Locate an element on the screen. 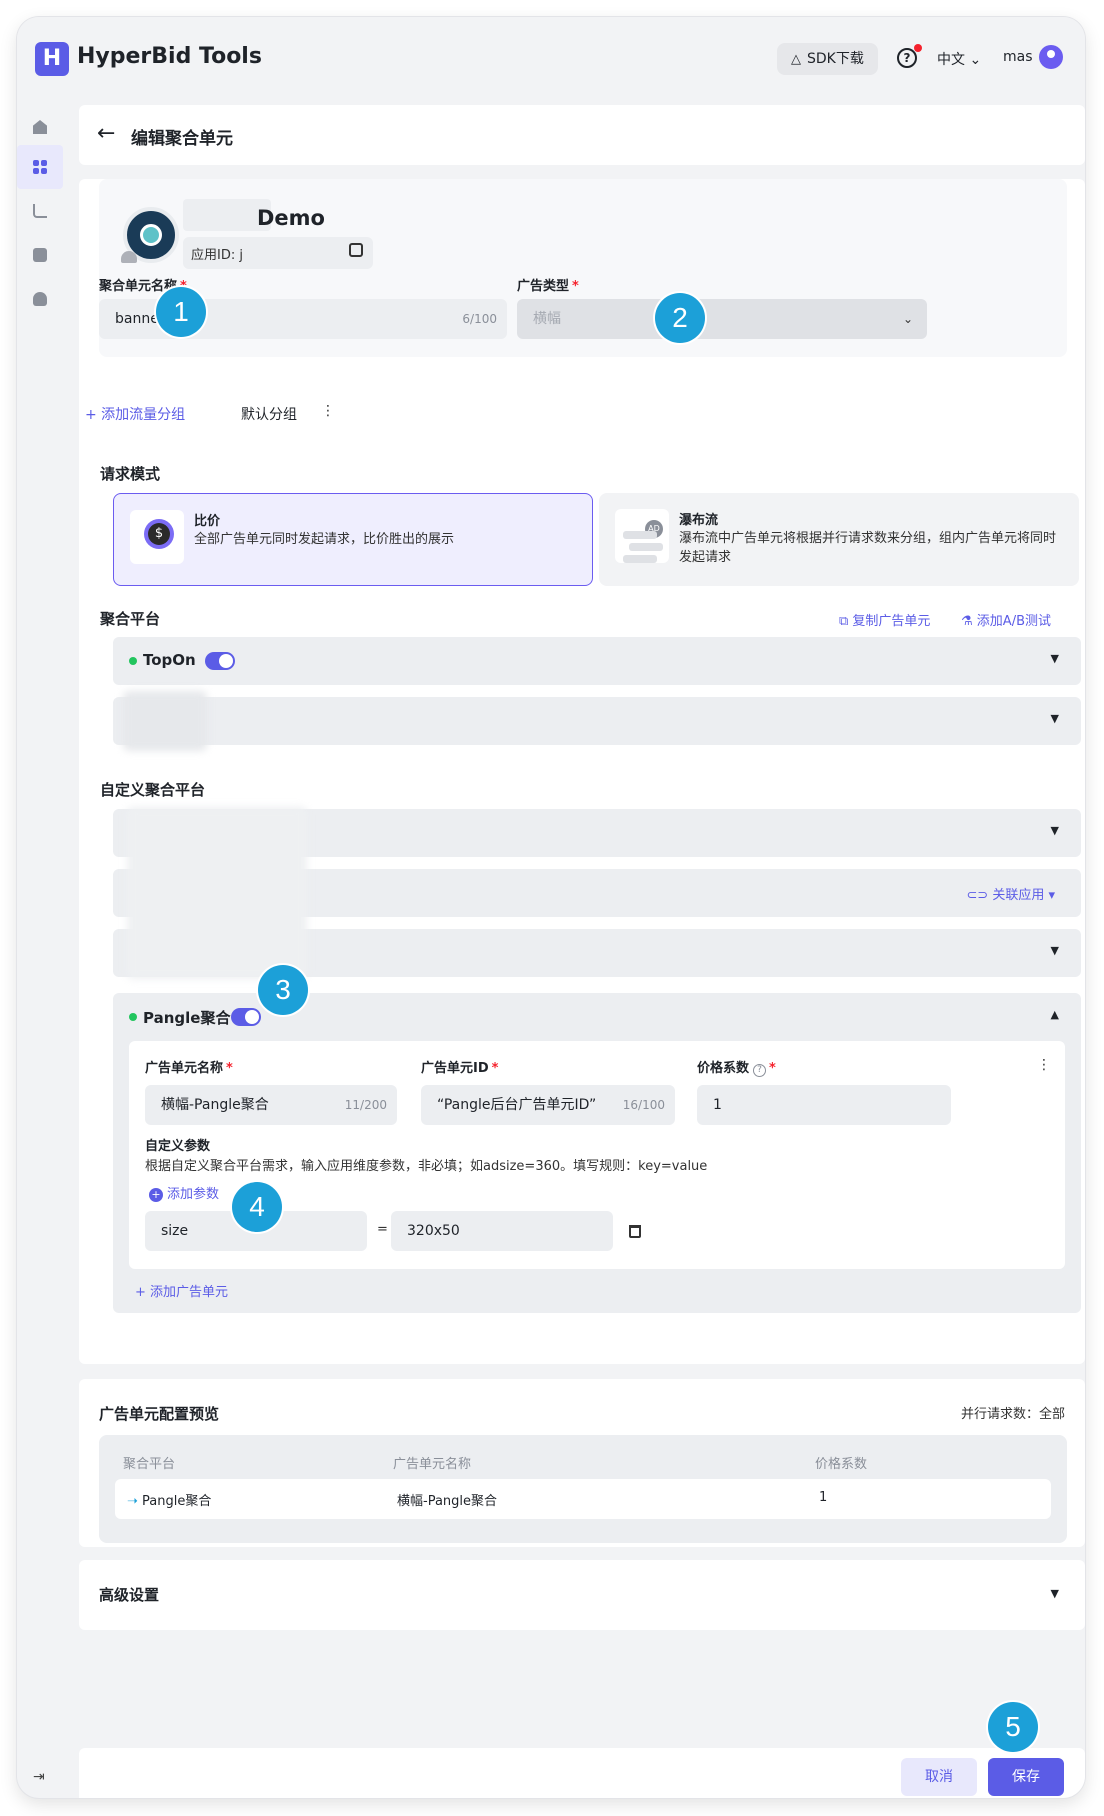  document-icon is located at coordinates (40, 255).